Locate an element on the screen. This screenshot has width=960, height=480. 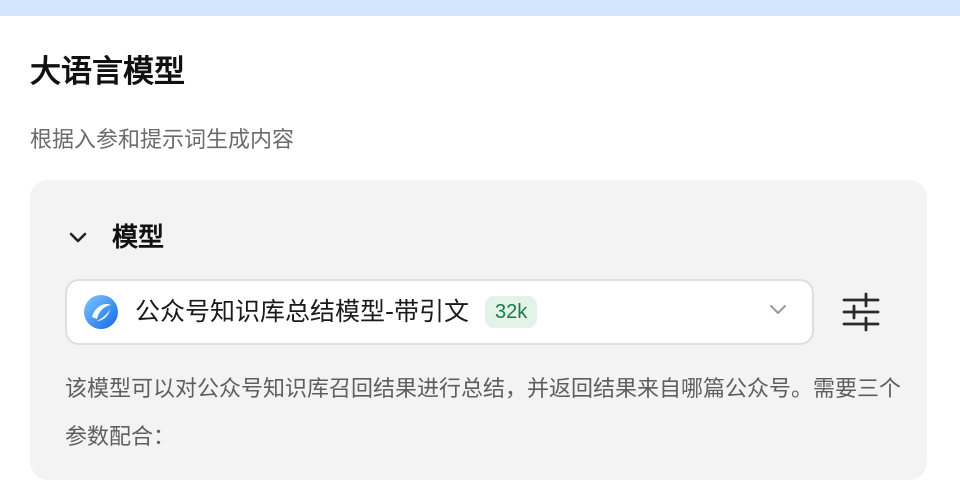
model-section-title: 模型 is located at coordinates (138, 238).